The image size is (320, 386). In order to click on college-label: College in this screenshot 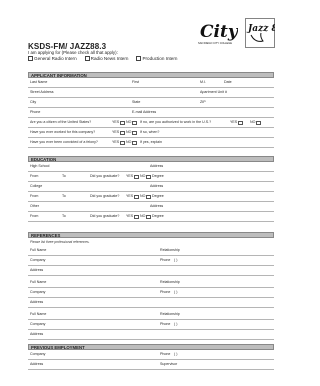, I will do `click(36, 186)`.